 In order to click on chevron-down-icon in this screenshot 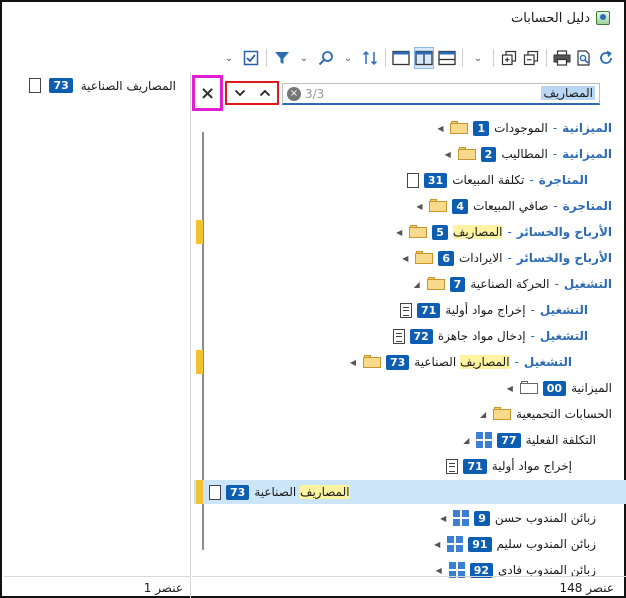, I will do `click(240, 93)`.